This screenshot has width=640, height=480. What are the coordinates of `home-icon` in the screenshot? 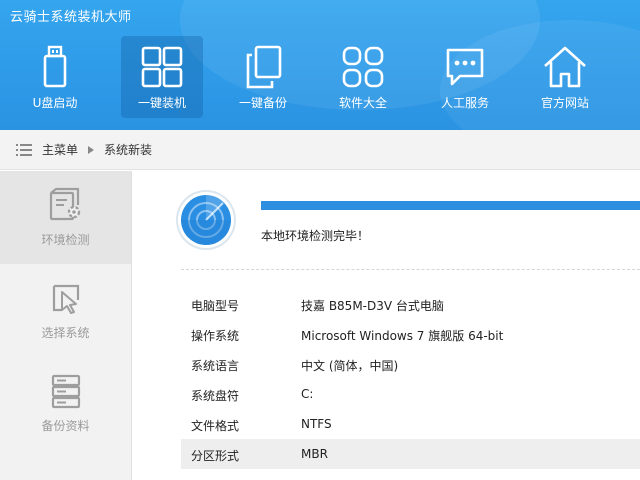 It's located at (565, 67).